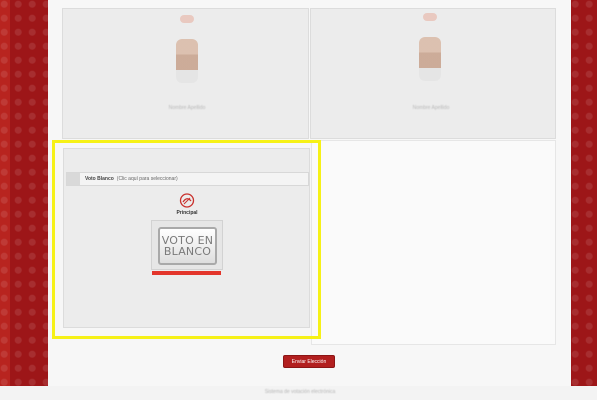 This screenshot has height=400, width=597. I want to click on candidate-card-1: Nombre Apellido, so click(185, 73).